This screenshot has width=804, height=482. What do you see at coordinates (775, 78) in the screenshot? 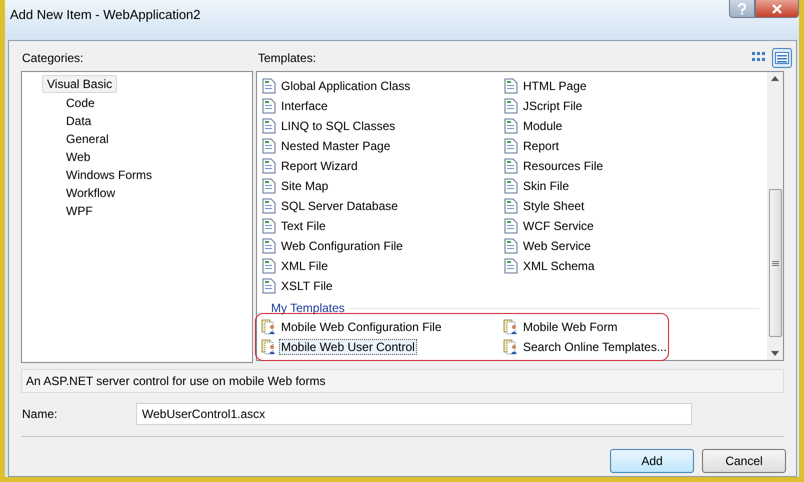
I see `scroll-up-icon` at bounding box center [775, 78].